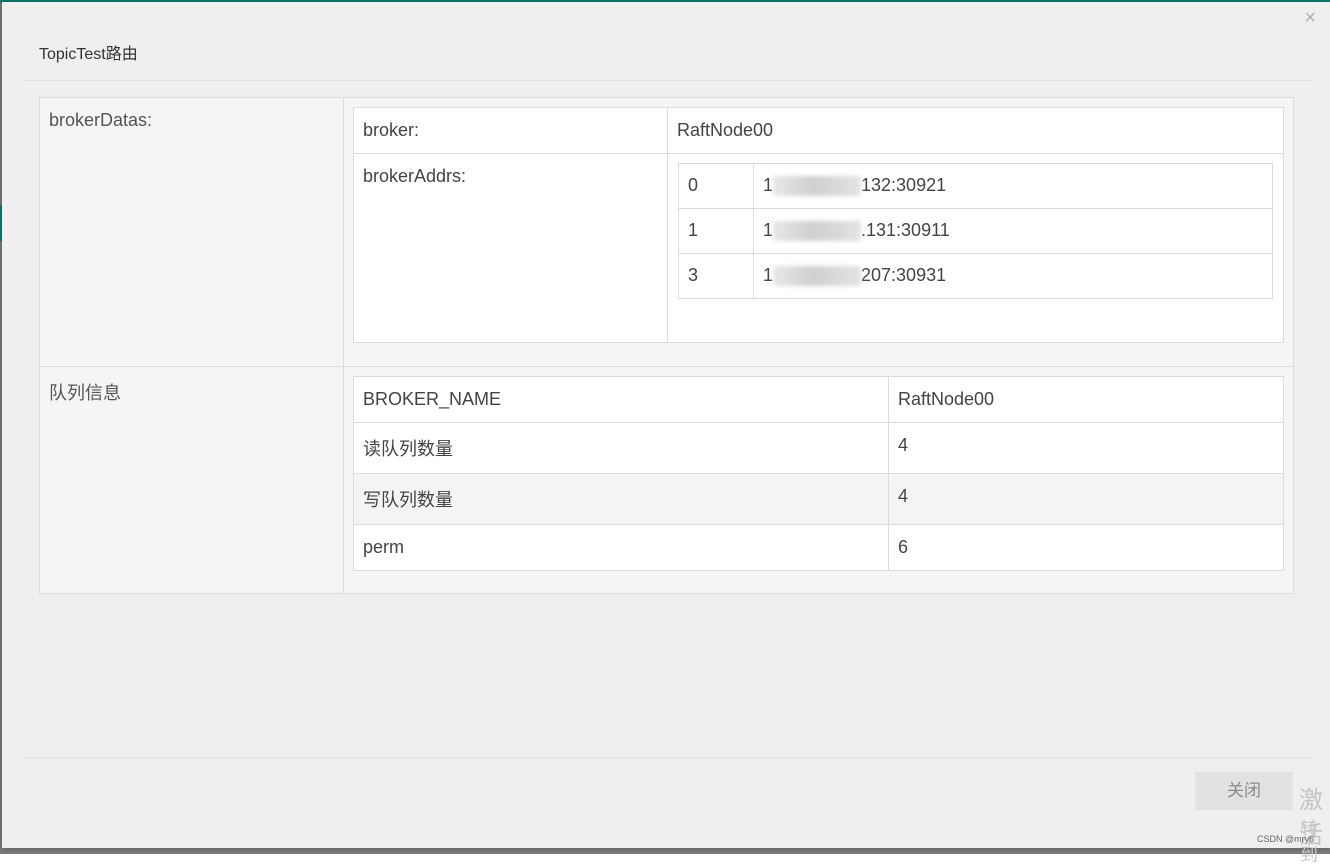  I want to click on addr-row: 3 1 207:30931, so click(975, 276).